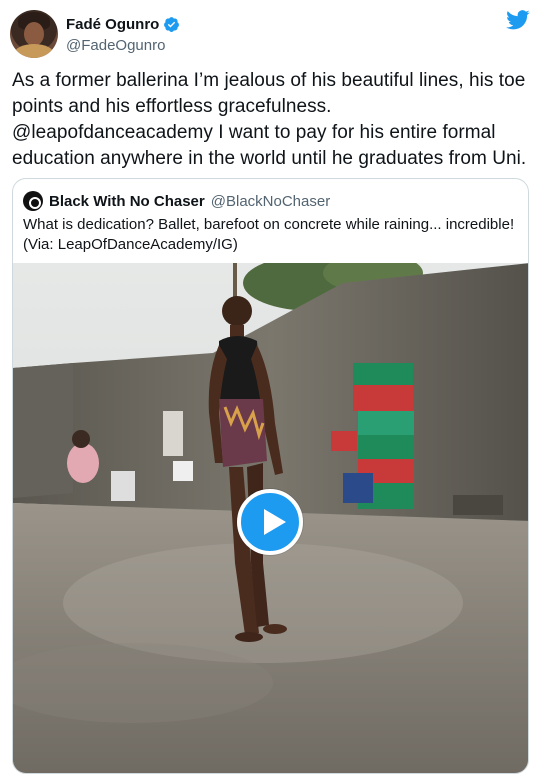 The width and height of the screenshot is (542, 780). Describe the element at coordinates (123, 46) in the screenshot. I see `author-handle: @FadeOgunro` at that location.